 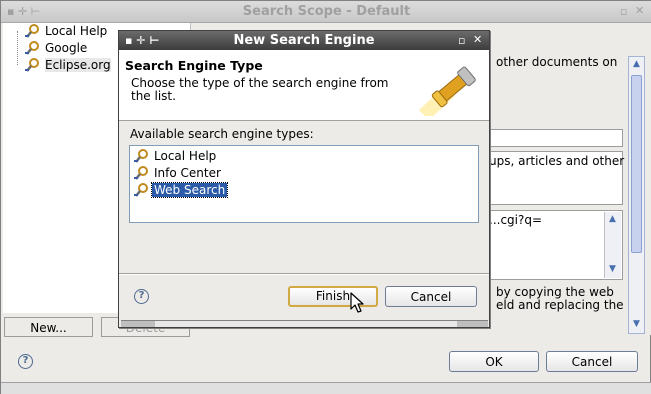 I want to click on list-item: Info Center, so click(x=178, y=172).